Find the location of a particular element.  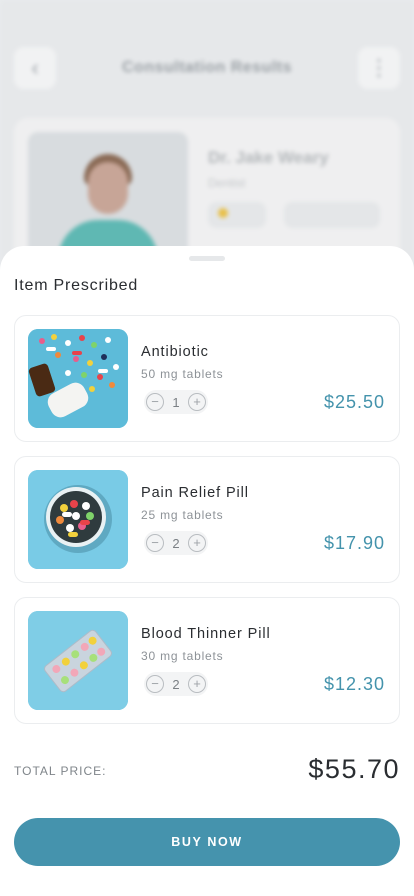

blood-thinner-image is located at coordinates (78, 660).